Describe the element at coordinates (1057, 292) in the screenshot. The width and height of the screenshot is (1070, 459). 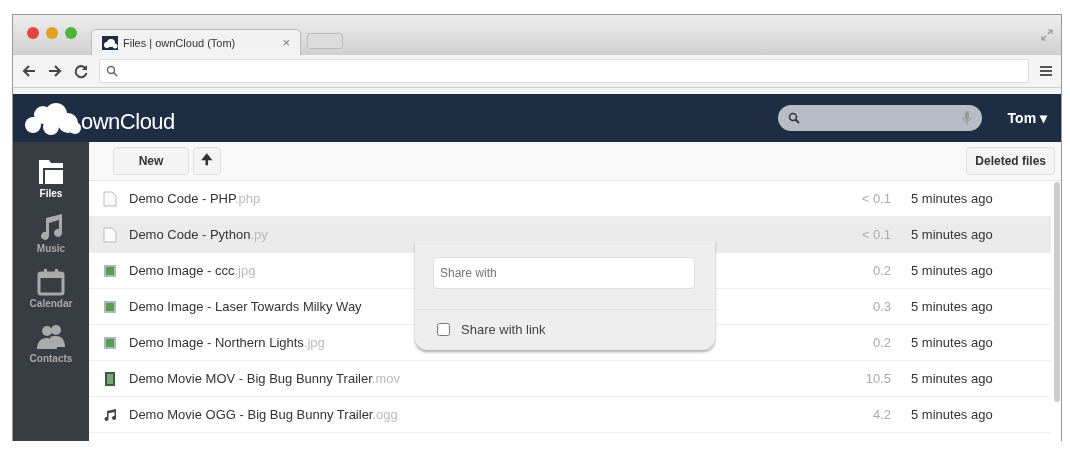
I see `scrollbar` at that location.